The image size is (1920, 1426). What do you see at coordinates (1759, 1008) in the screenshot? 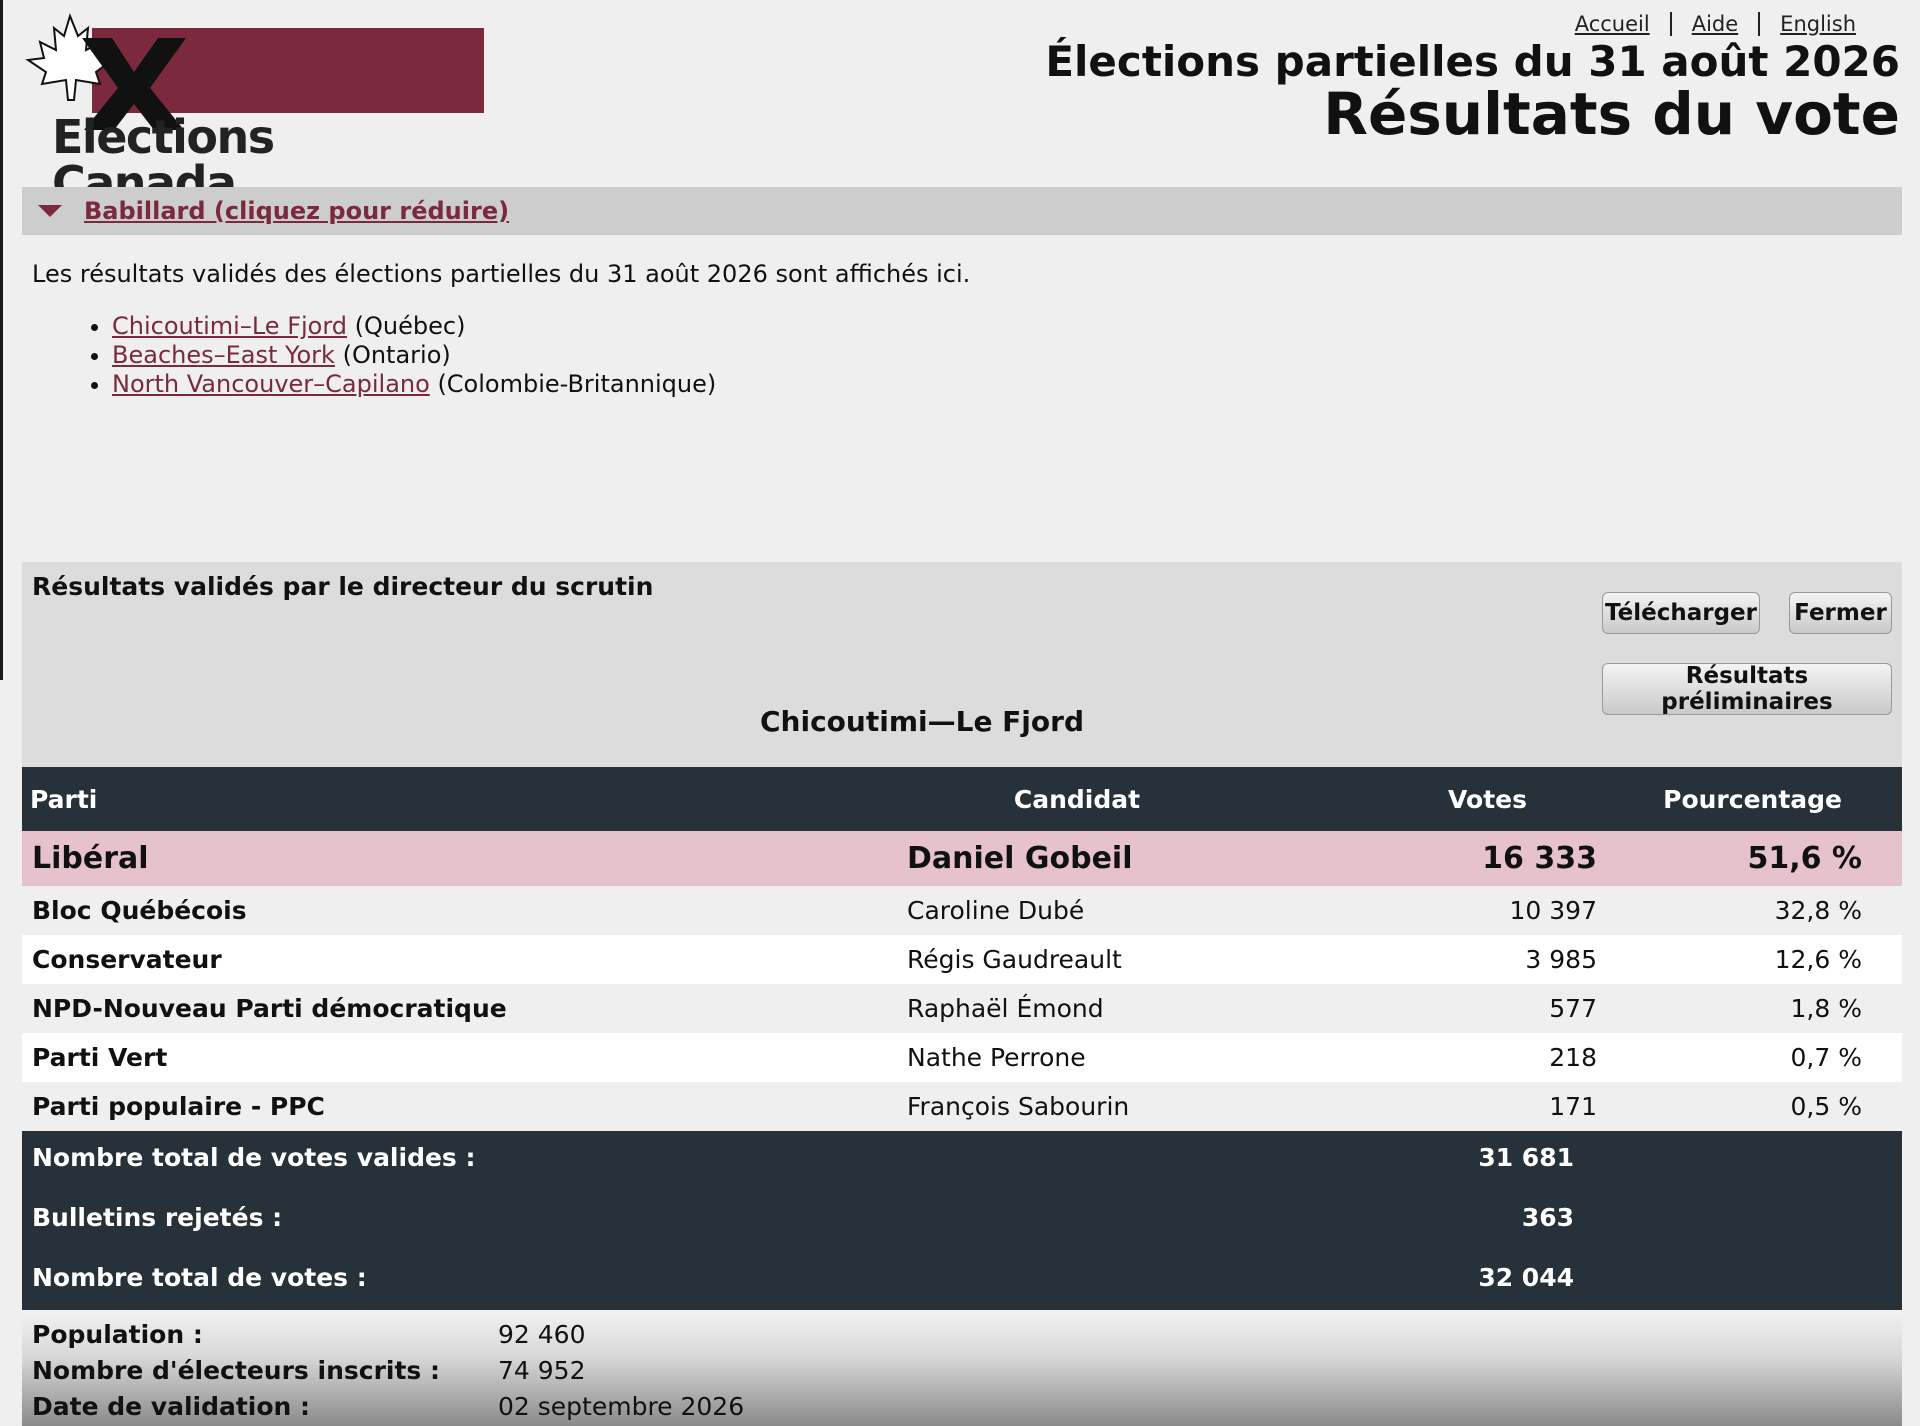
I see `percent-cell: 1,8 %` at bounding box center [1759, 1008].